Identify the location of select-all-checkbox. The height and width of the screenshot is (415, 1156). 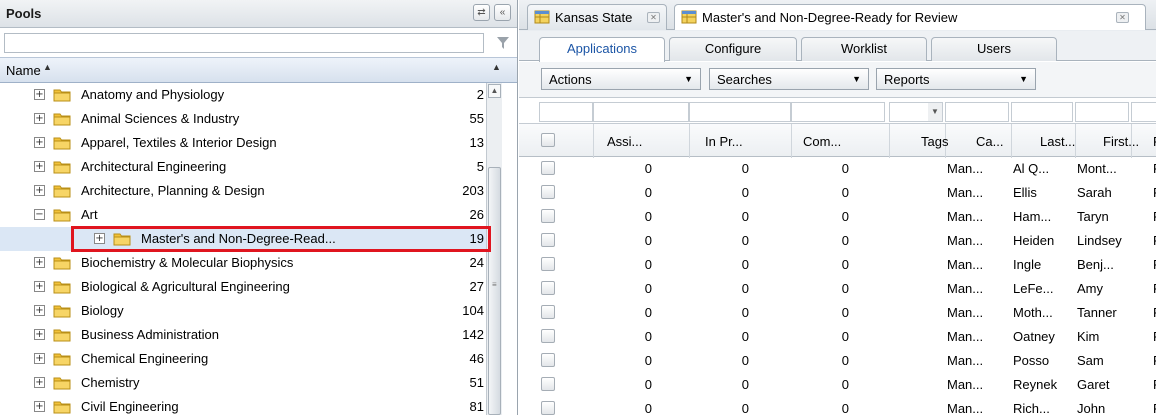
(548, 140).